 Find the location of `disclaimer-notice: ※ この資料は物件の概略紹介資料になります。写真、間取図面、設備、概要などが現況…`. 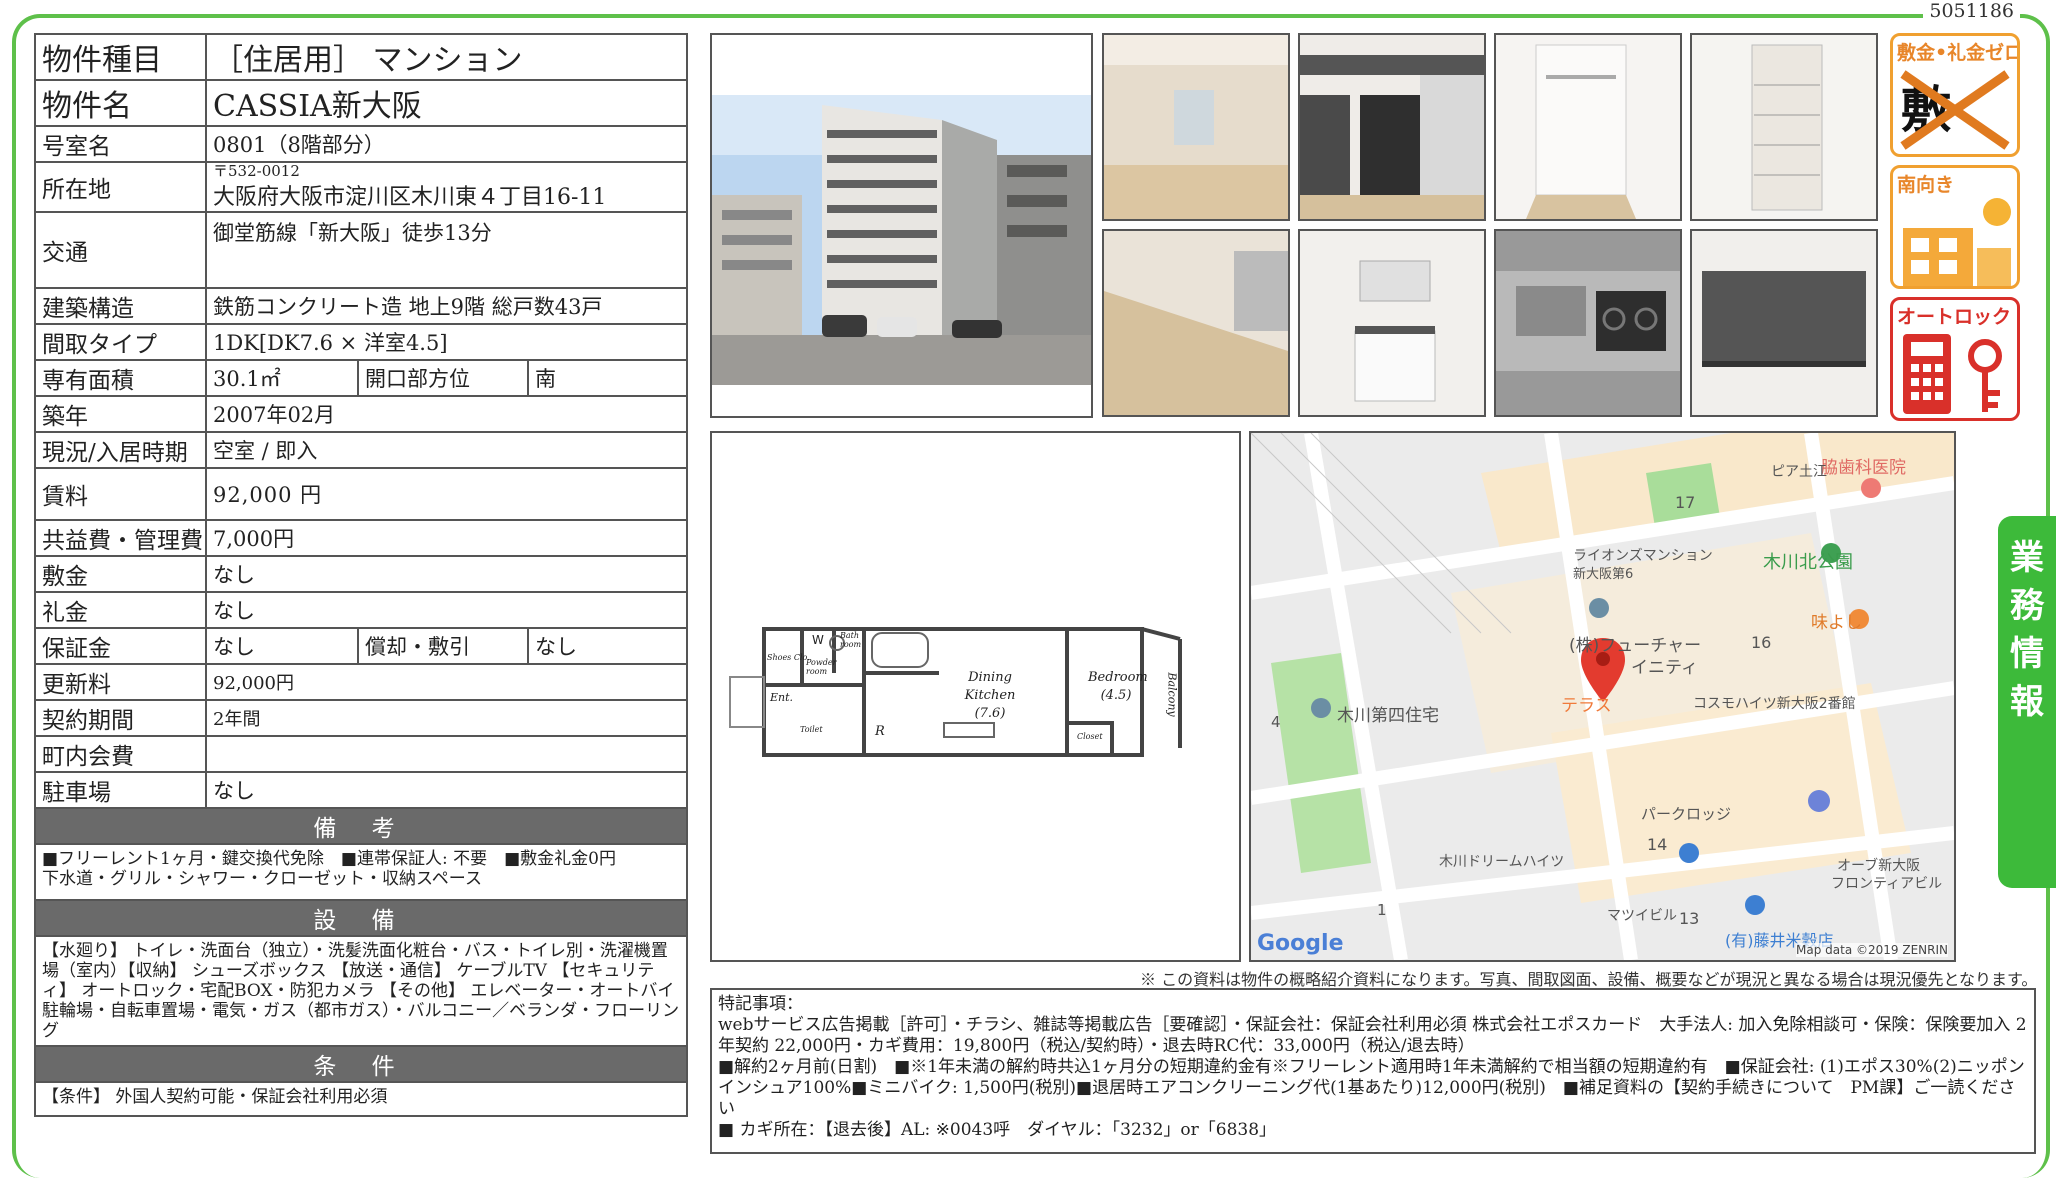

disclaimer-notice: ※ この資料は物件の概略紹介資料になります。写真、間取図面、設備、概要などが現況… is located at coordinates (1589, 979).